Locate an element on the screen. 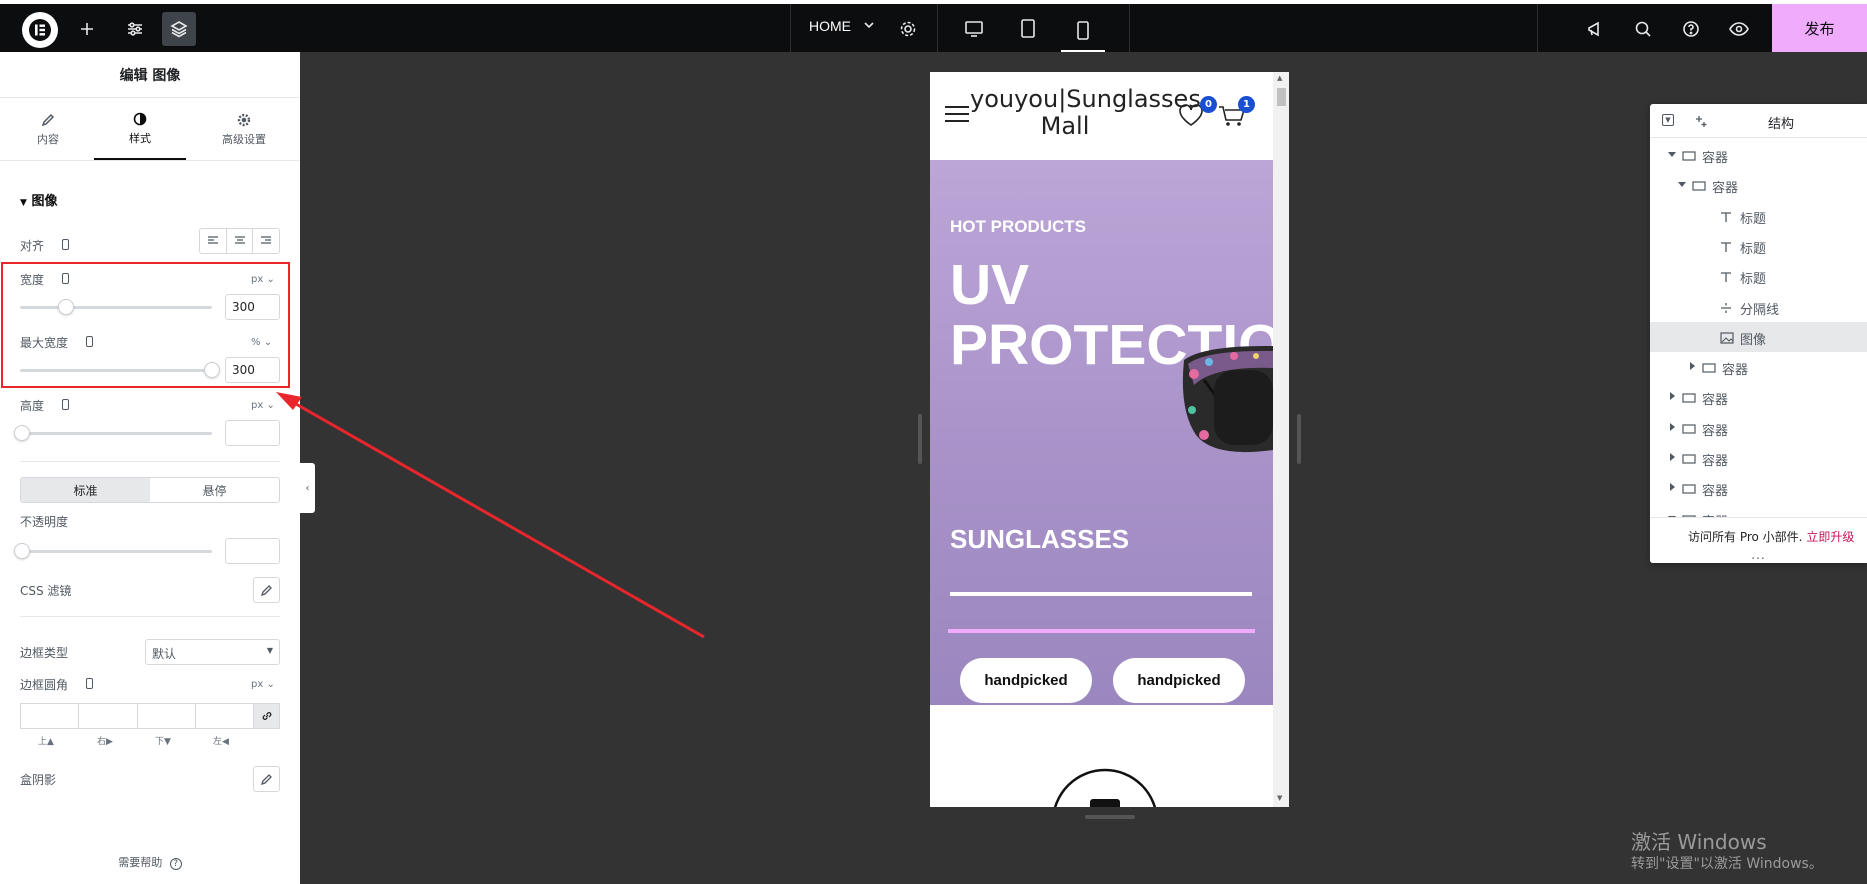 The image size is (1867, 884). radius-top-input is located at coordinates (49, 716).